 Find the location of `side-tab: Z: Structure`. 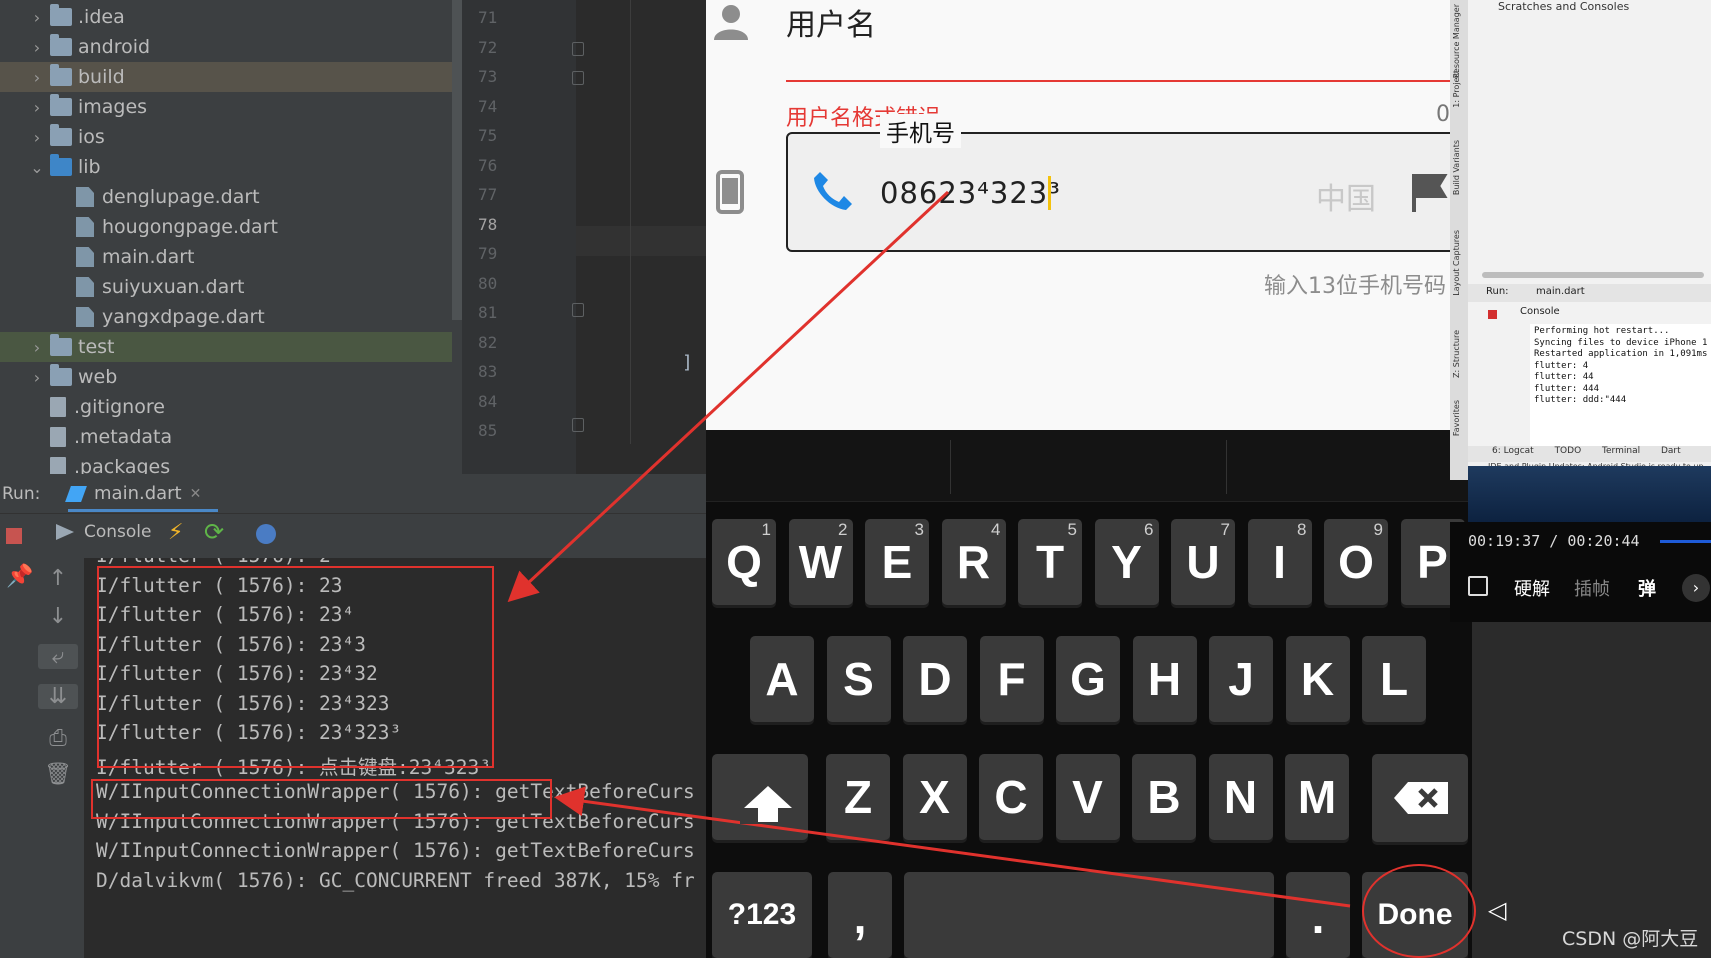

side-tab: Z: Structure is located at coordinates (1456, 354).